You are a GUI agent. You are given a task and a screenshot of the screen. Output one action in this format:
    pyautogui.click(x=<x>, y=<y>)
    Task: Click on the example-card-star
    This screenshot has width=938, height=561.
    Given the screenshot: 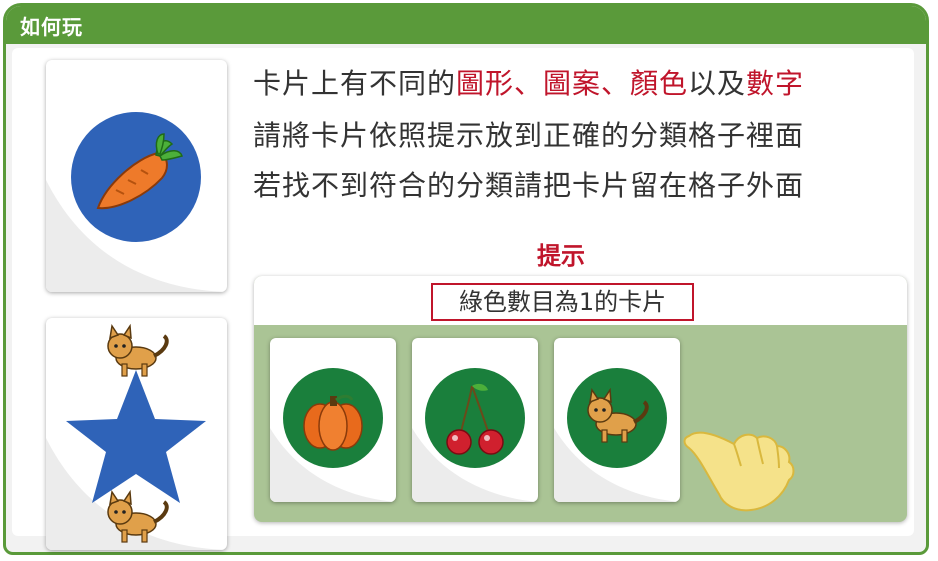 What is the action you would take?
    pyautogui.click(x=136, y=434)
    